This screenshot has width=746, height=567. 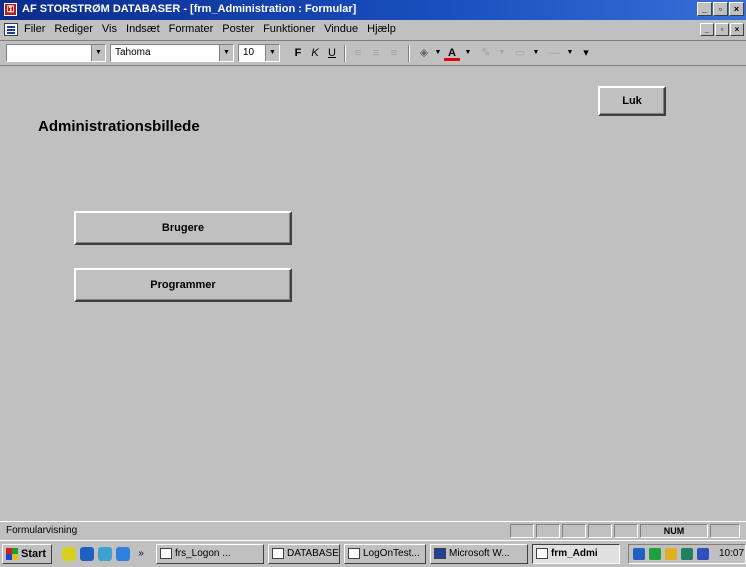 What do you see at coordinates (11, 29) in the screenshot?
I see `form-document-icon` at bounding box center [11, 29].